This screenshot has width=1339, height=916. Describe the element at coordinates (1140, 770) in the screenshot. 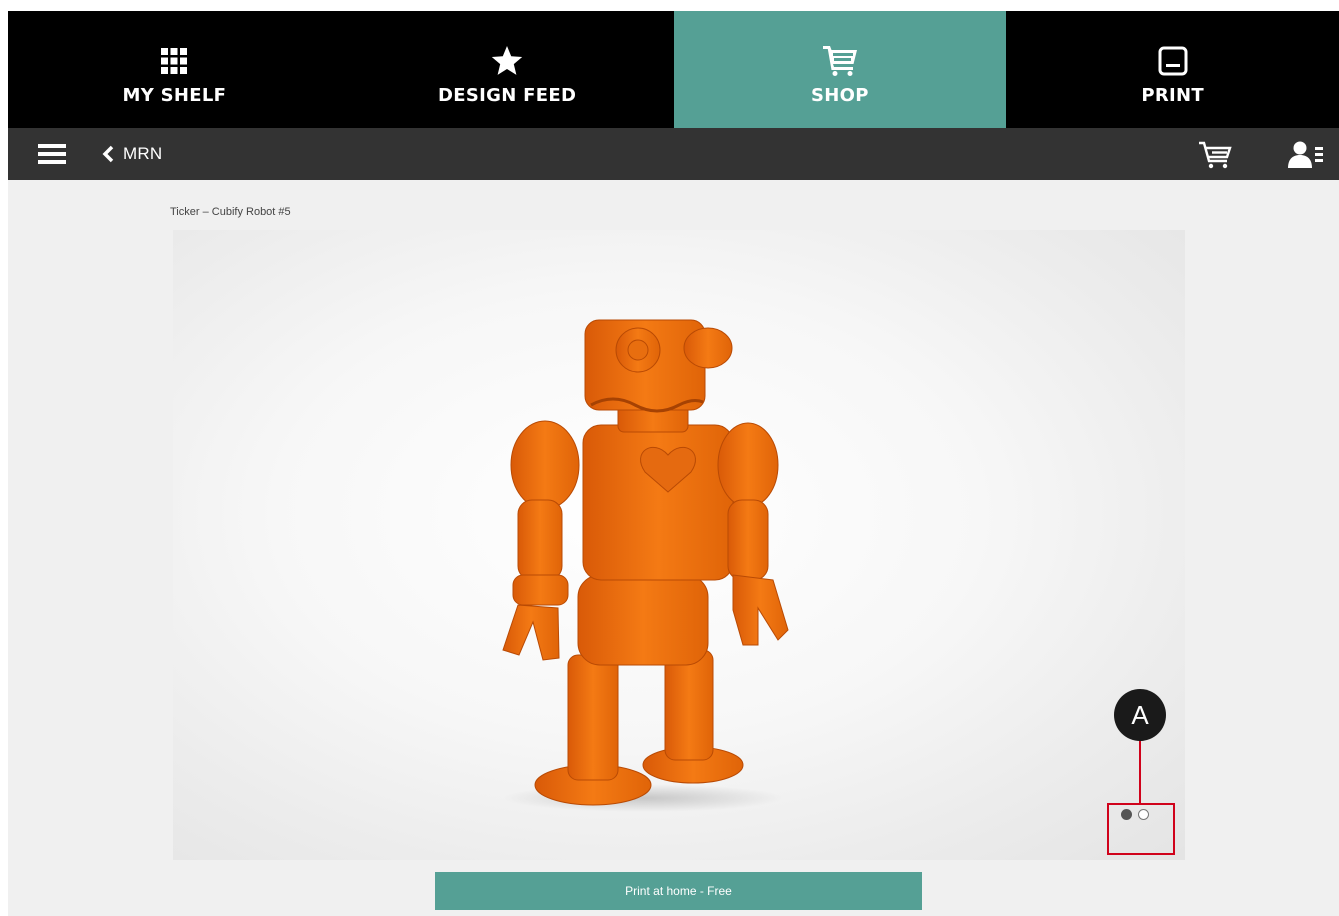

I see `callout-line` at that location.